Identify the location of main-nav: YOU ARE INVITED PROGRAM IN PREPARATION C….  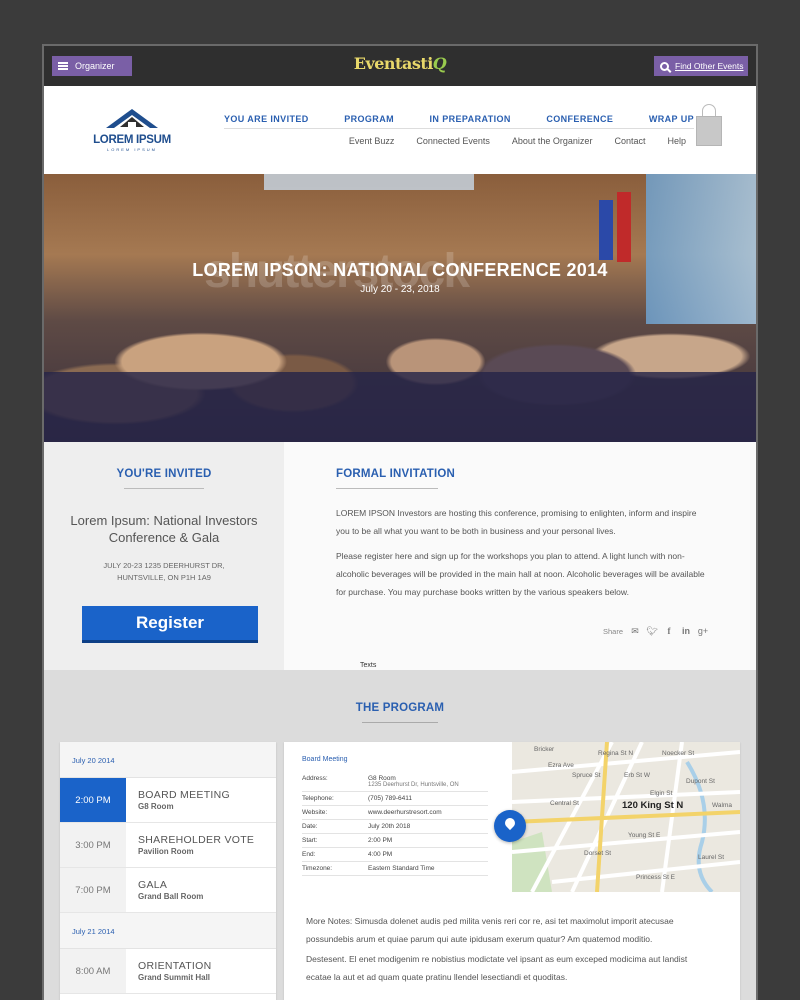
(459, 121).